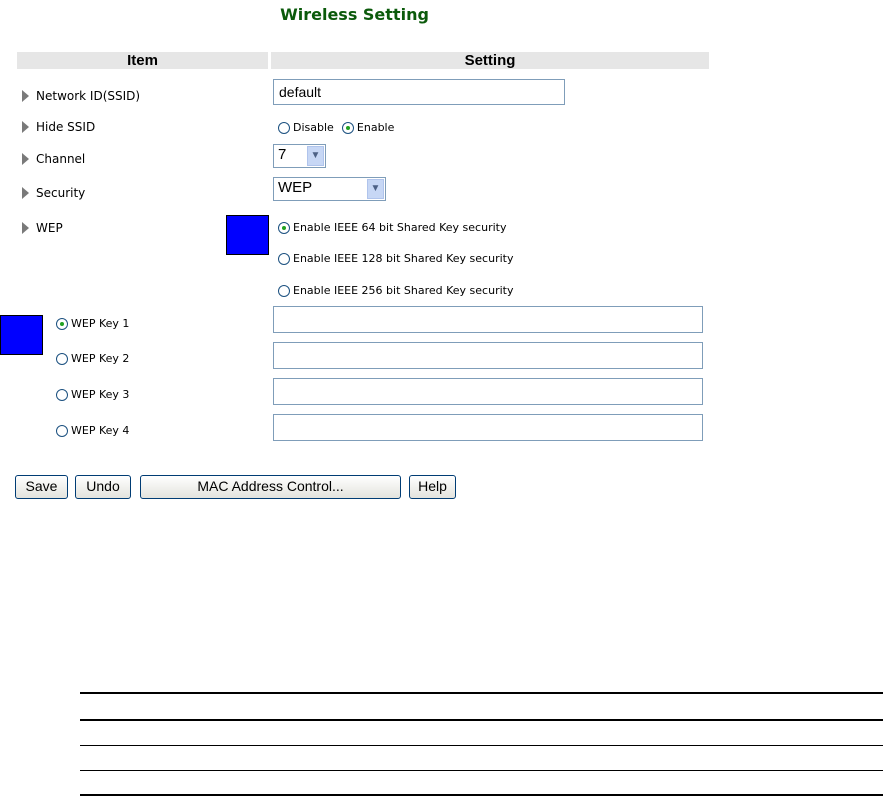  I want to click on wep-64-radio, so click(284, 227).